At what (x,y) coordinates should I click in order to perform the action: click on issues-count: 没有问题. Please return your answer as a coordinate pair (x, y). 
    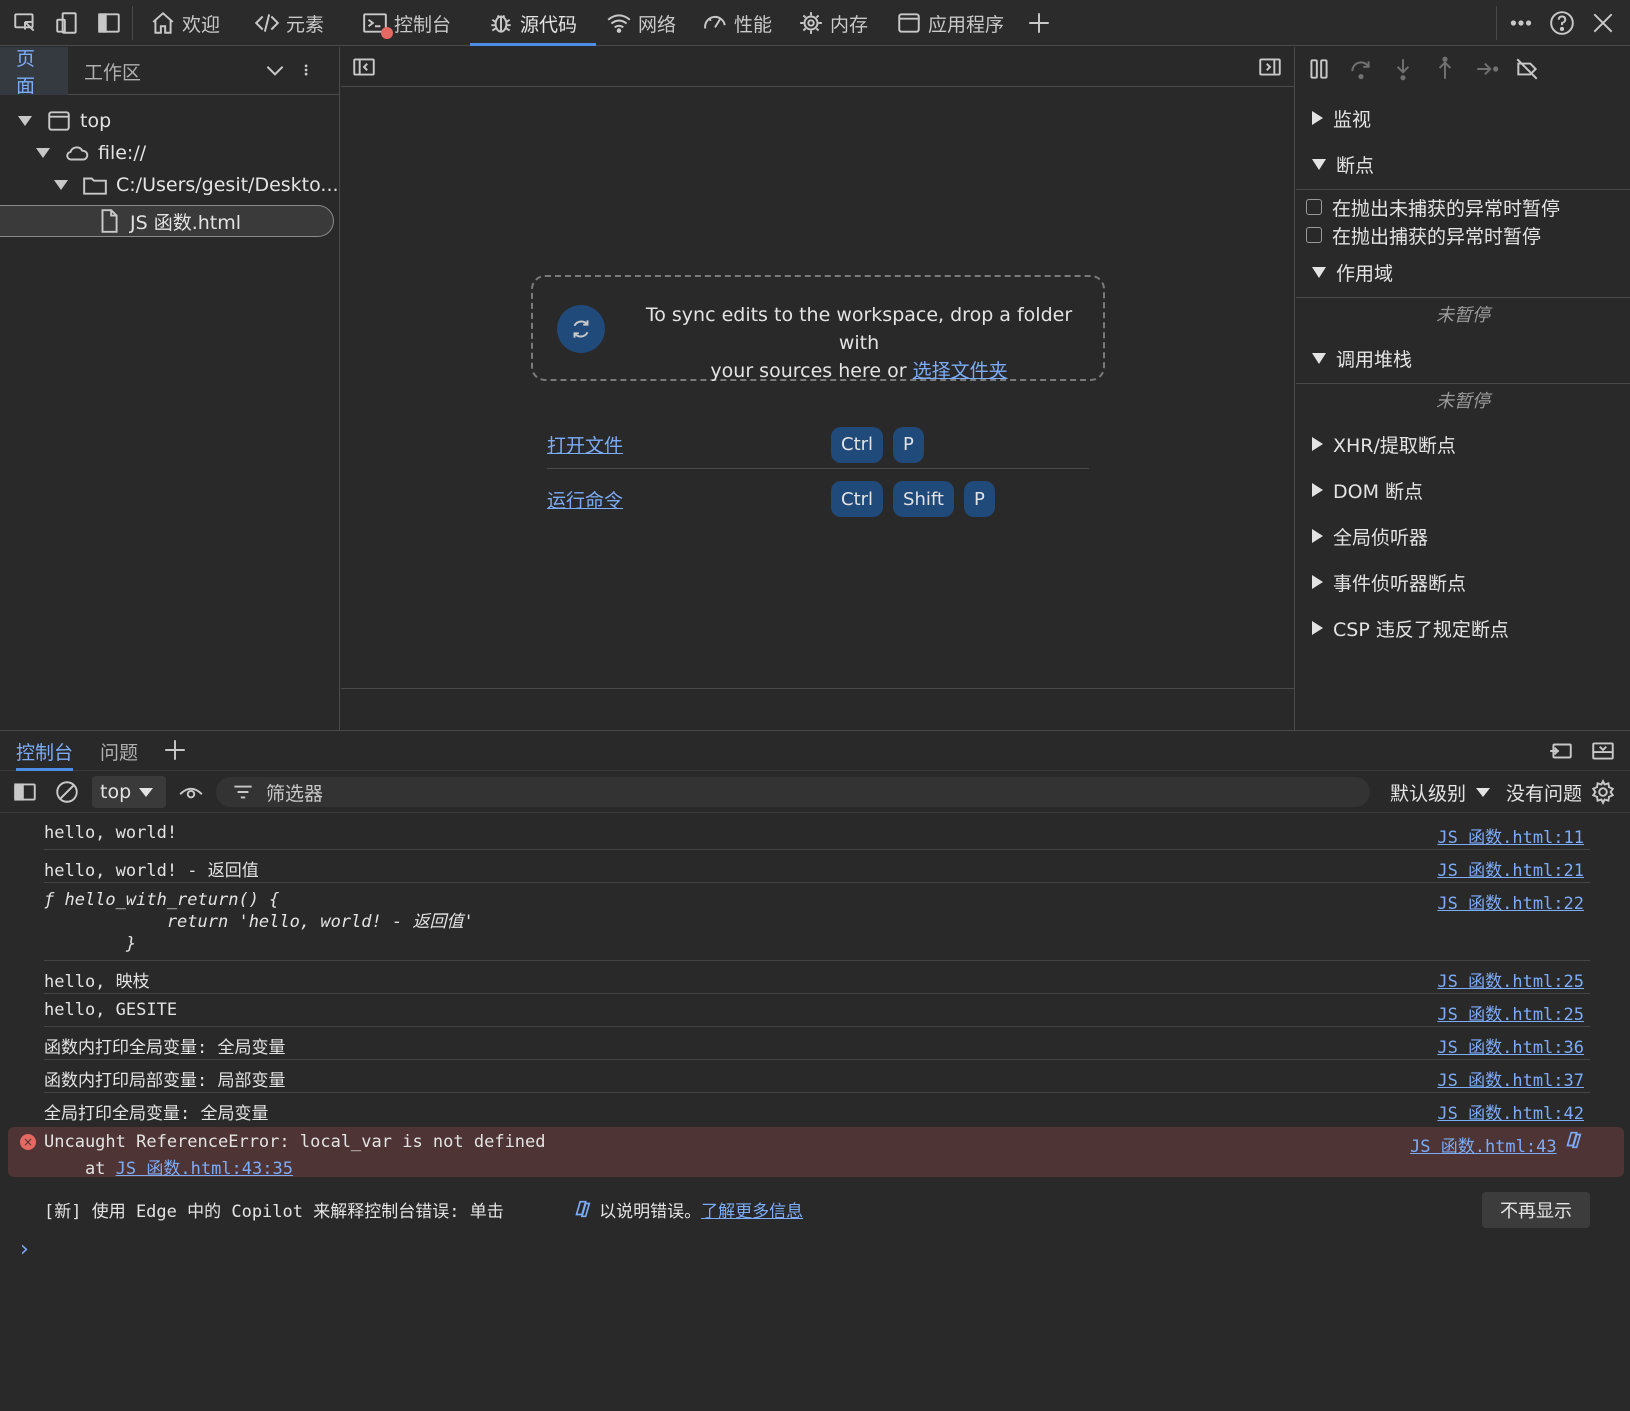
    Looking at the image, I should click on (1544, 792).